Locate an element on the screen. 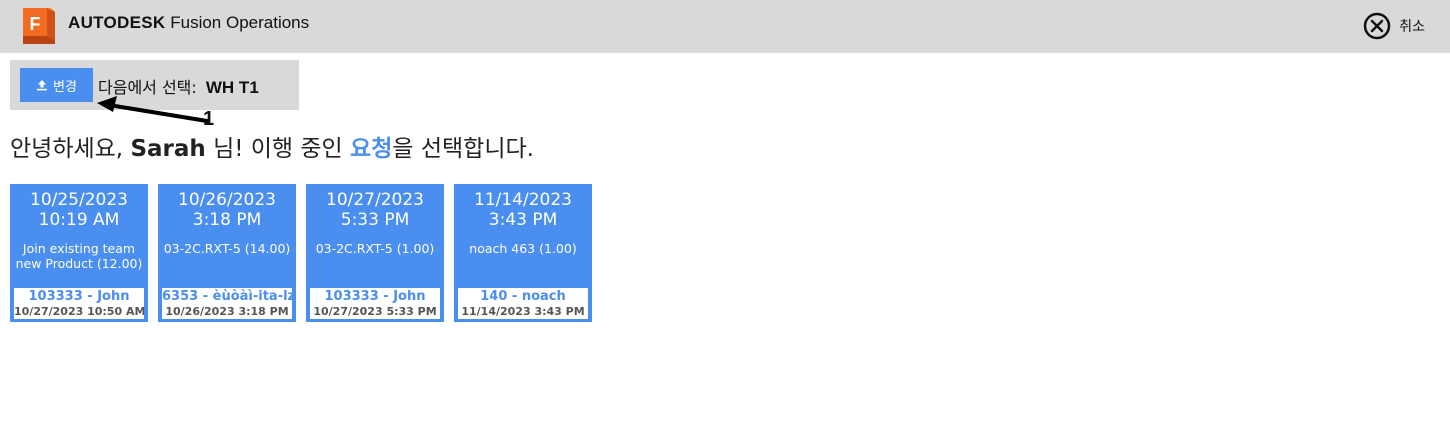 The height and width of the screenshot is (427, 1450). change-button-label: 변경 is located at coordinates (65, 87).